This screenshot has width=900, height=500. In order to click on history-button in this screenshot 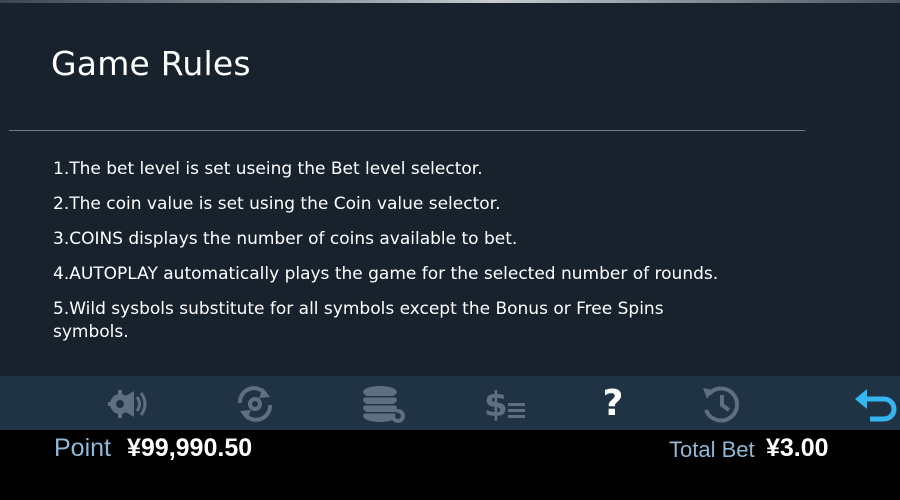, I will do `click(721, 404)`.